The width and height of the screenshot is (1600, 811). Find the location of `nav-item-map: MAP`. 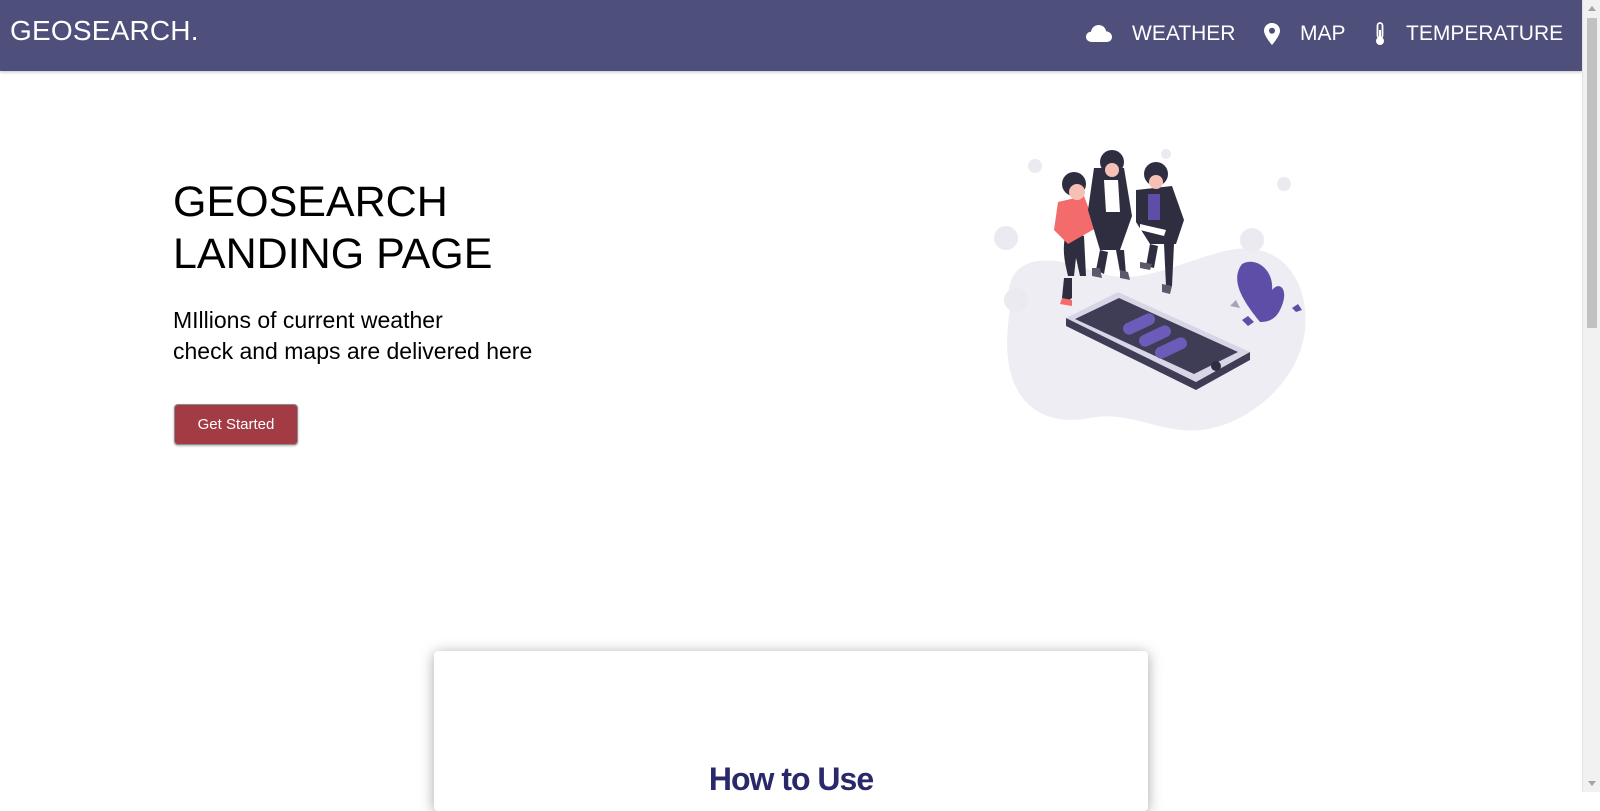

nav-item-map: MAP is located at coordinates (1305, 34).